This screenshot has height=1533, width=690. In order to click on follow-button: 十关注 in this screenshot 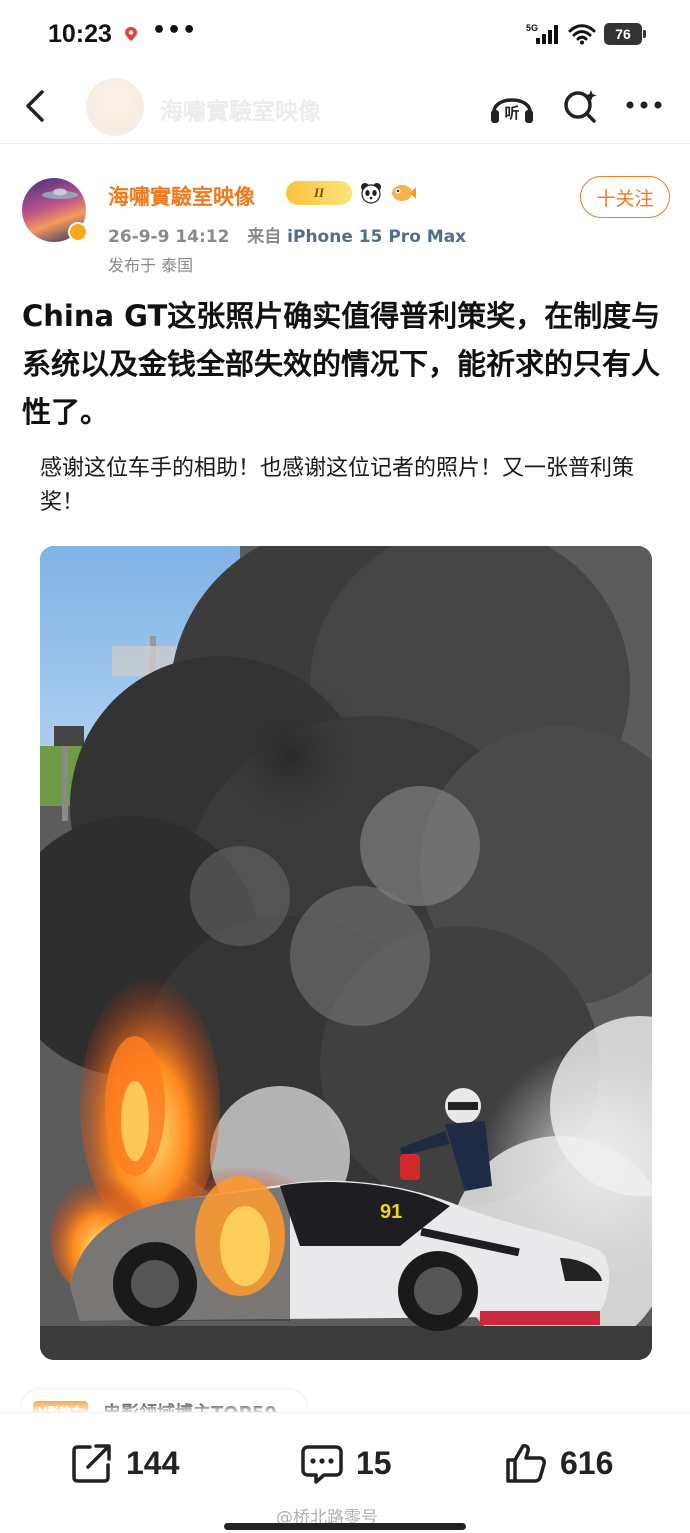, I will do `click(625, 197)`.